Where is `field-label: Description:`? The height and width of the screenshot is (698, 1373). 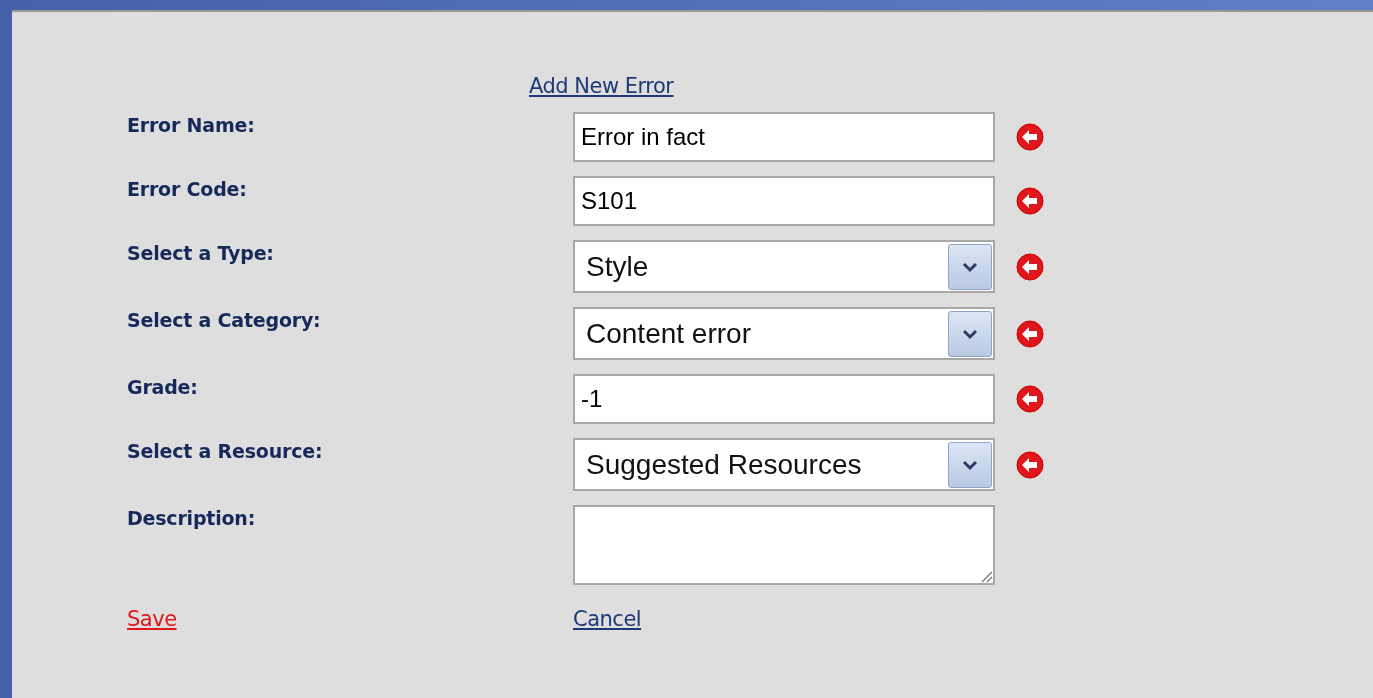 field-label: Description: is located at coordinates (192, 518).